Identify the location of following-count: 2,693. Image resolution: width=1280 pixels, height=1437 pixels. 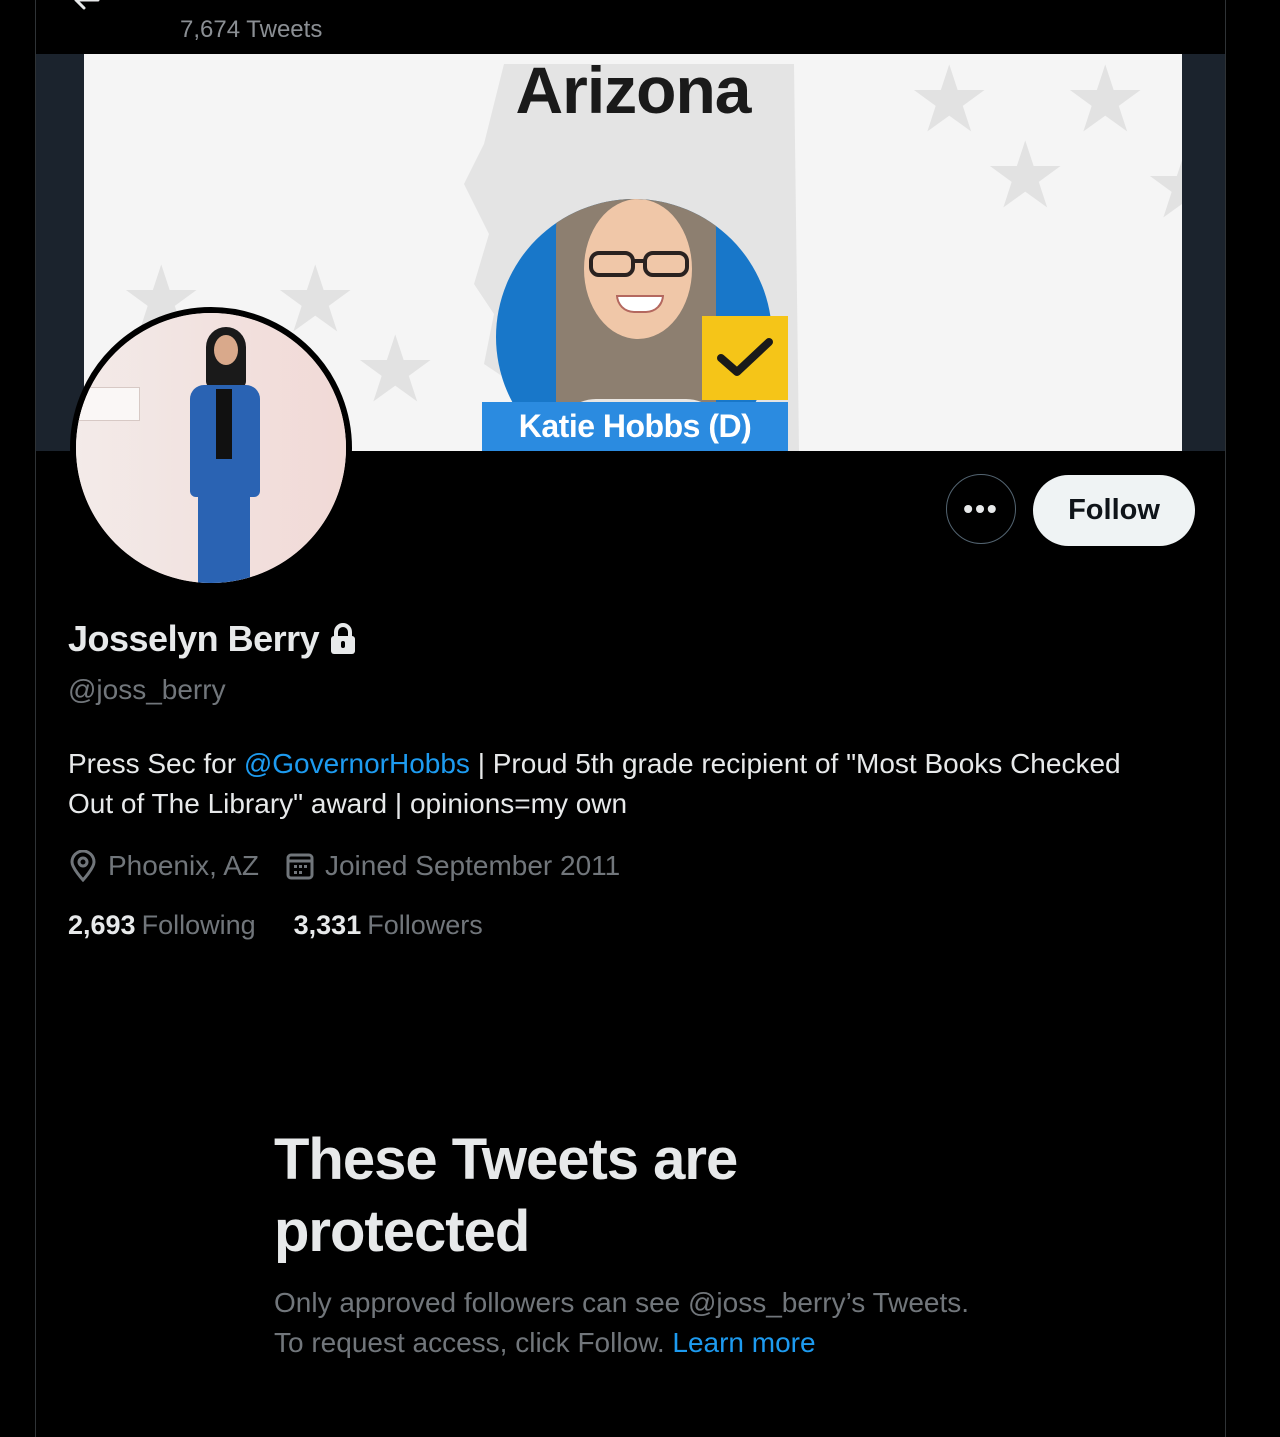
(102, 925).